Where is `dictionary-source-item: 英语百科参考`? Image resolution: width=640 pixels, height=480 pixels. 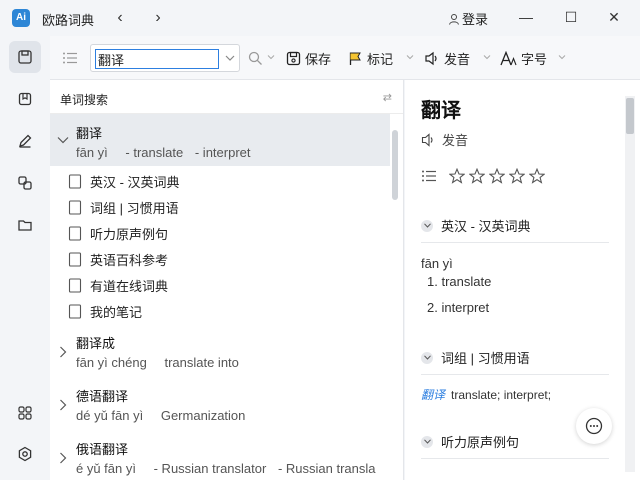 dictionary-source-item: 英语百科参考 is located at coordinates (228, 259).